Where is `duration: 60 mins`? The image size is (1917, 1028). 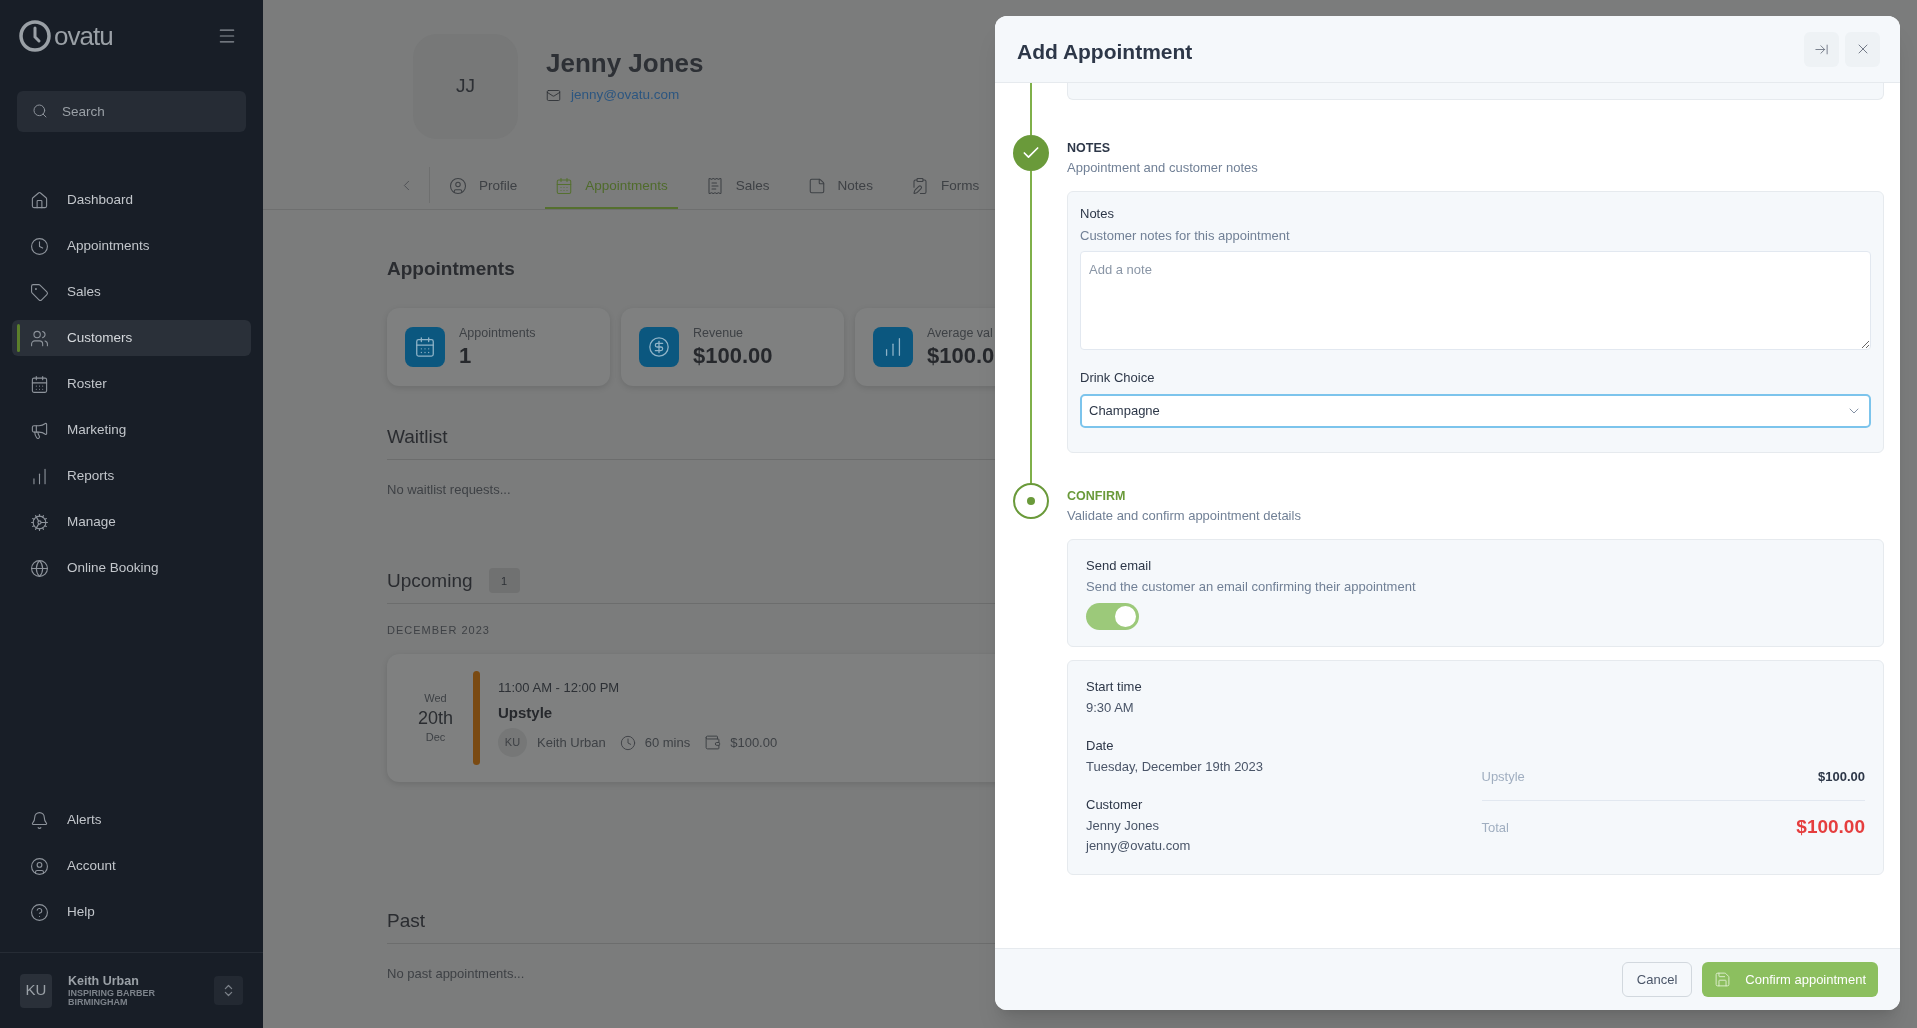
duration: 60 mins is located at coordinates (667, 742).